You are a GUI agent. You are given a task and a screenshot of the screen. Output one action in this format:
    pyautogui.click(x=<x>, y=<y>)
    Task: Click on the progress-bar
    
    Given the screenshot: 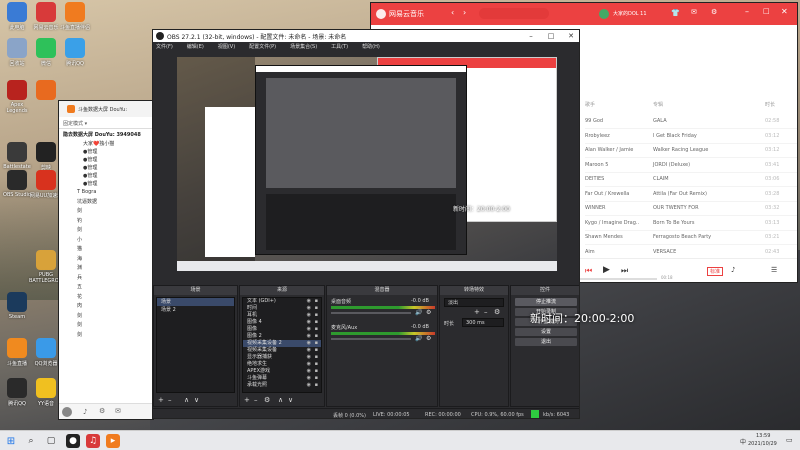 What is the action you would take?
    pyautogui.click(x=617, y=279)
    